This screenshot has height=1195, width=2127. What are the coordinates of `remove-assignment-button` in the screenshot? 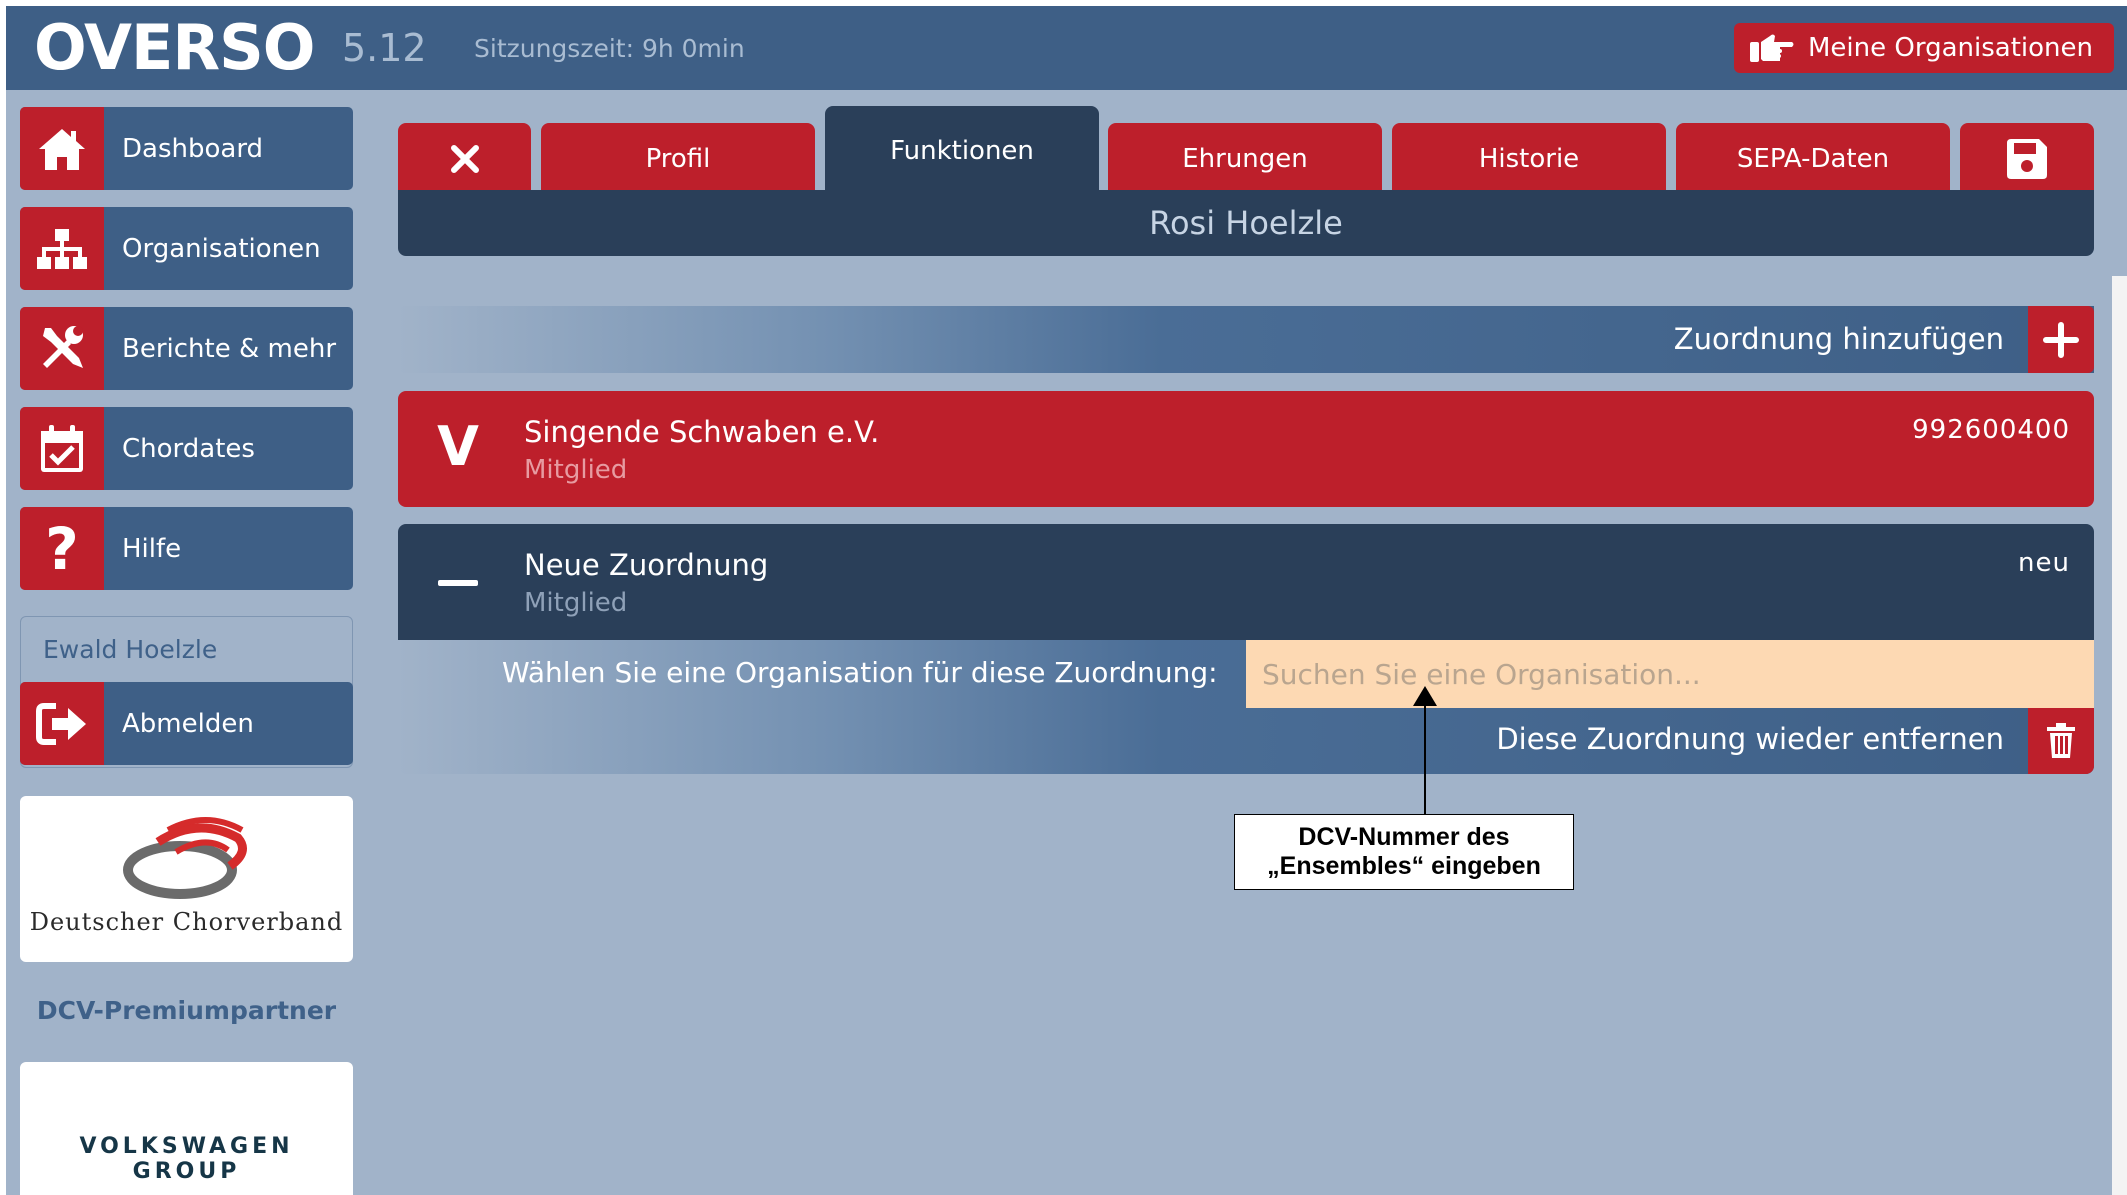 It's located at (2061, 741).